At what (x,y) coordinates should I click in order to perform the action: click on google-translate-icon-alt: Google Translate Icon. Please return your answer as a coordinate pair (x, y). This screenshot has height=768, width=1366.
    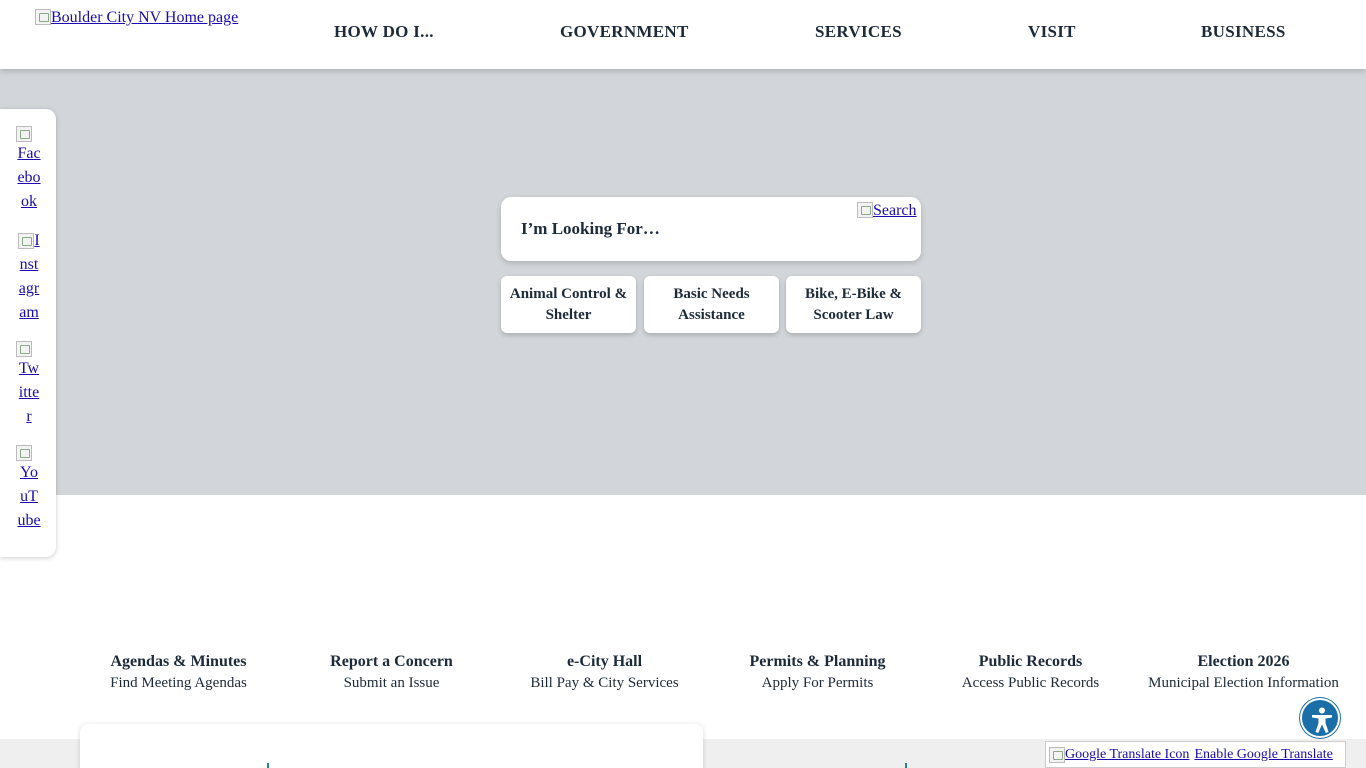
    Looking at the image, I should click on (1127, 754).